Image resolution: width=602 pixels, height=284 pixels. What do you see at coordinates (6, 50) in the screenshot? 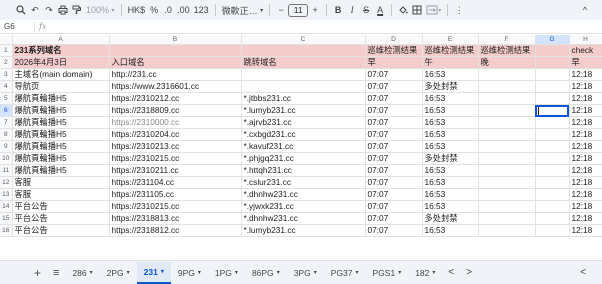
I see `row-header: 1` at bounding box center [6, 50].